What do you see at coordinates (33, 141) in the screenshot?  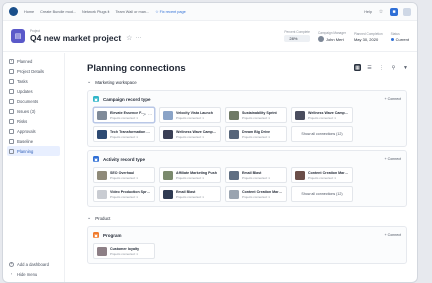 I see `sidebar-item-baseline: Baseline` at bounding box center [33, 141].